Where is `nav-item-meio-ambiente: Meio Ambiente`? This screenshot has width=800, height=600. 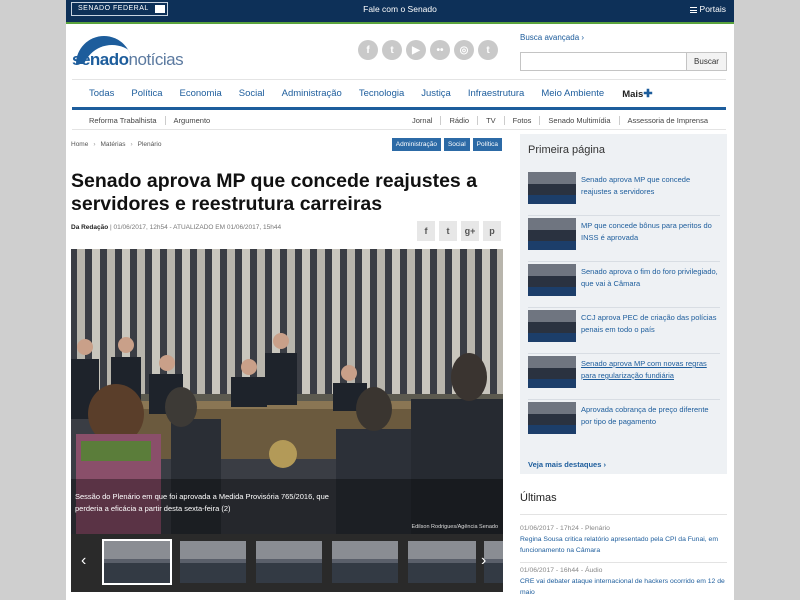 nav-item-meio-ambiente: Meio Ambiente is located at coordinates (572, 93).